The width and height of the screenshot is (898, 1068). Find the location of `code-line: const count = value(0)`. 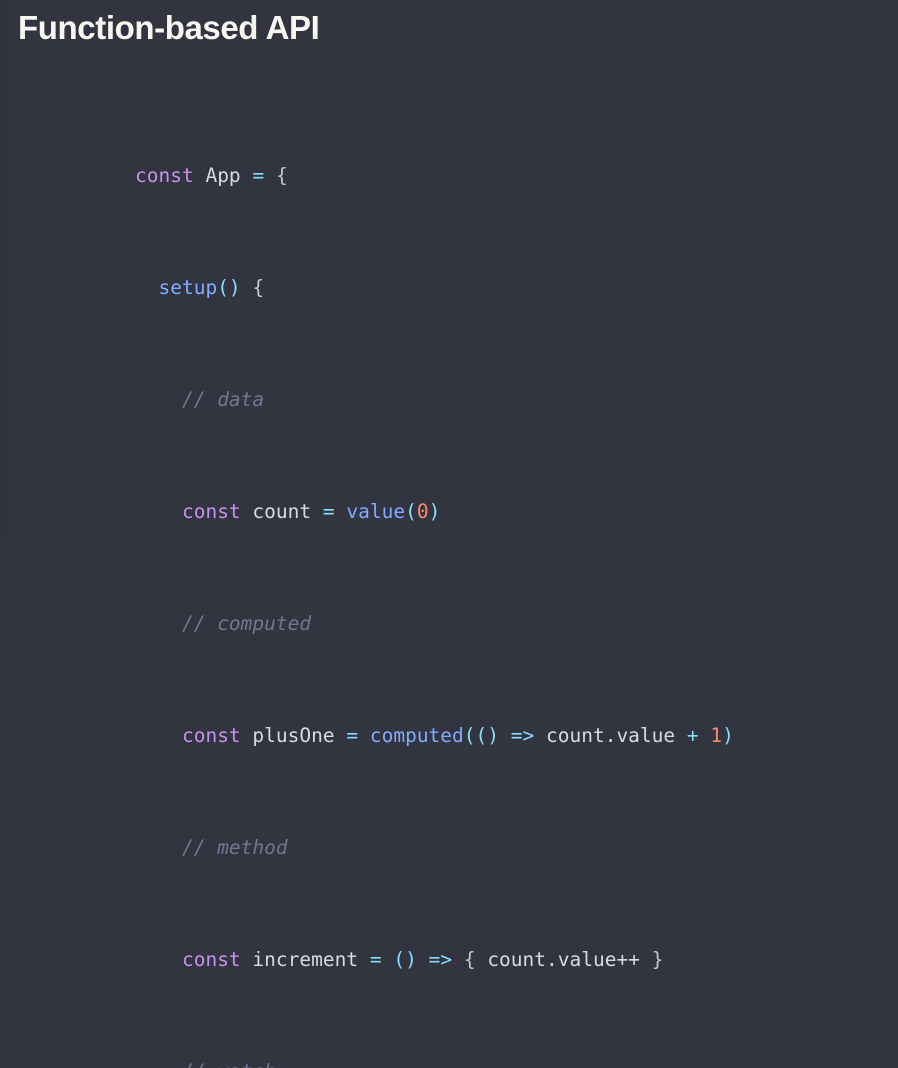

code-line: const count = value(0) is located at coordinates (446, 512).